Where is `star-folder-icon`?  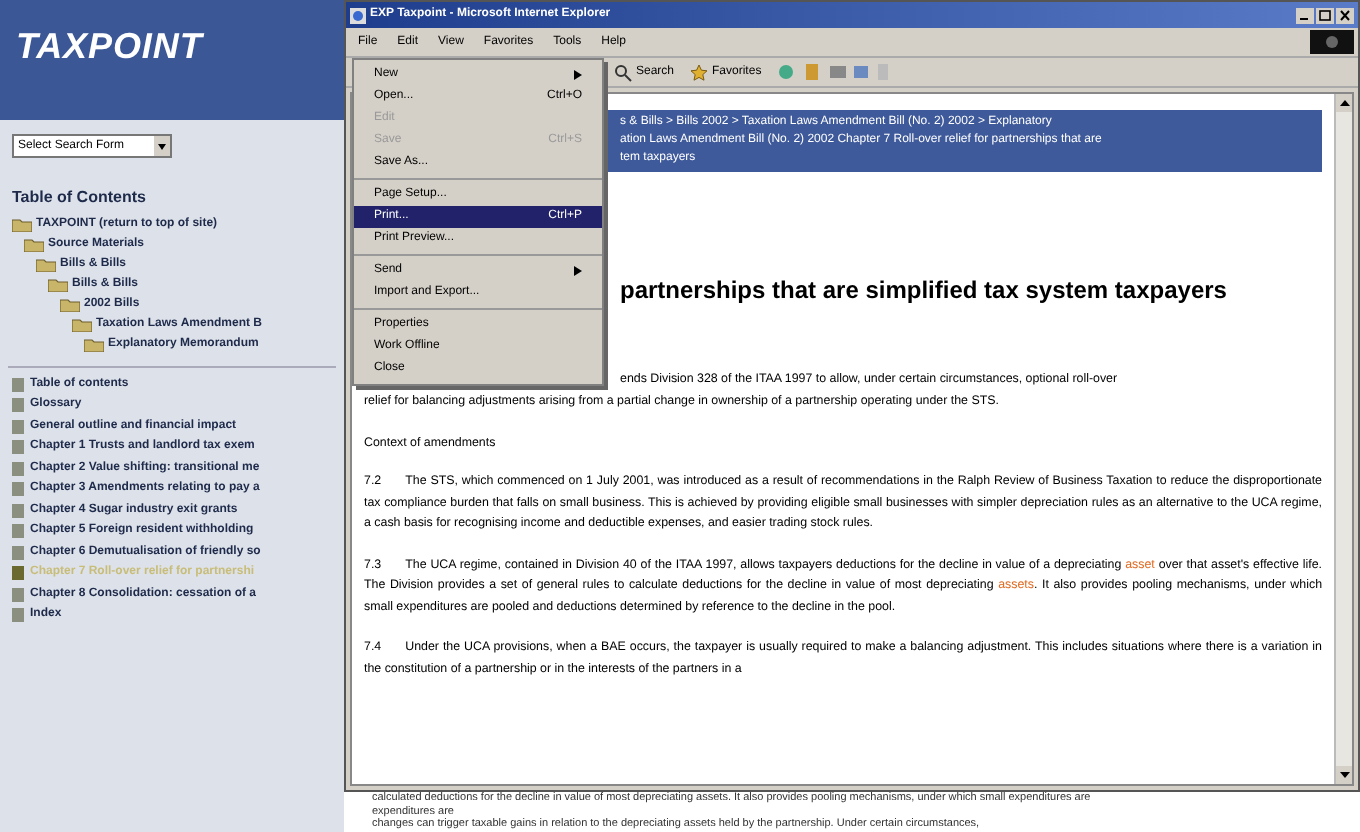
star-folder-icon is located at coordinates (699, 72).